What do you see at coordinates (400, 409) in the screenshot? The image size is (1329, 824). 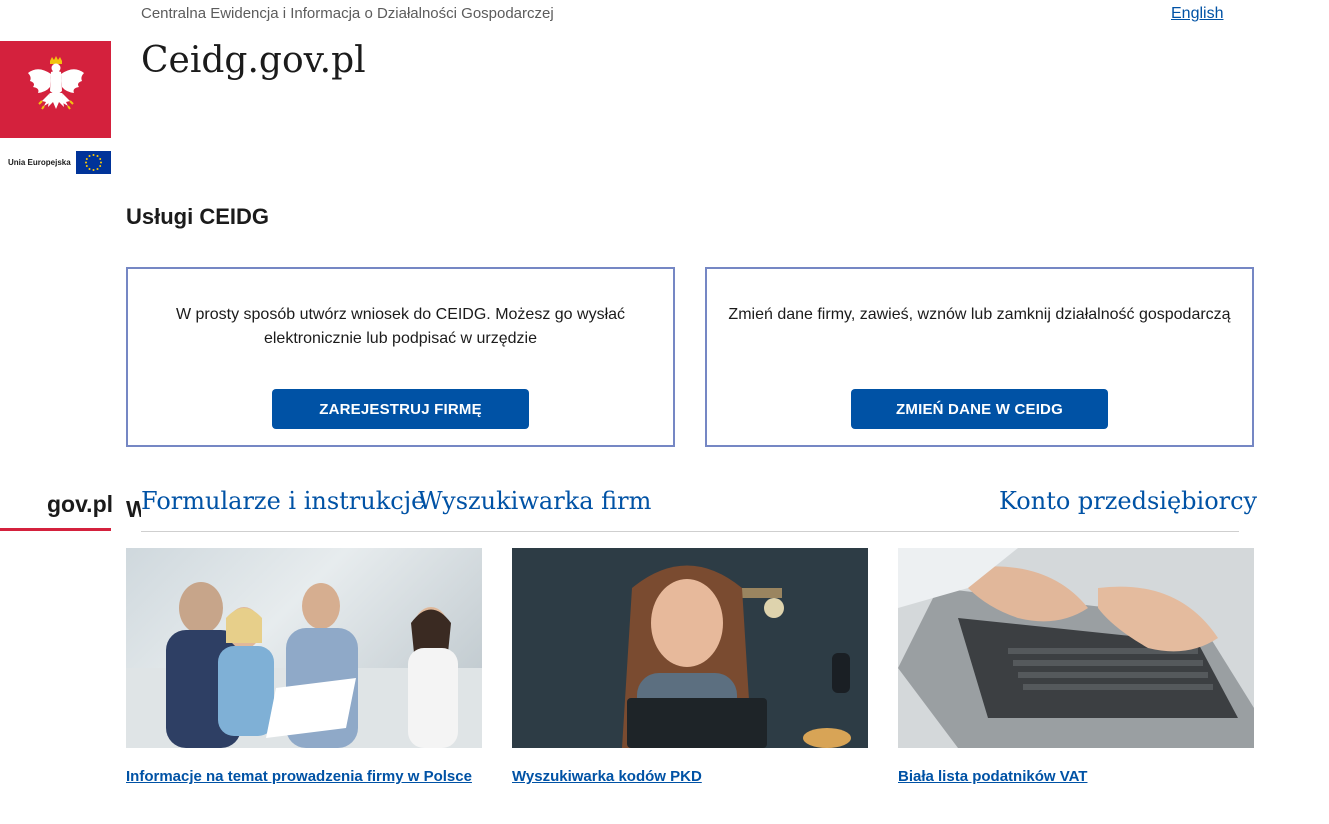 I see `register-company-button: ZAREJESTRUJ FIRMĘ` at bounding box center [400, 409].